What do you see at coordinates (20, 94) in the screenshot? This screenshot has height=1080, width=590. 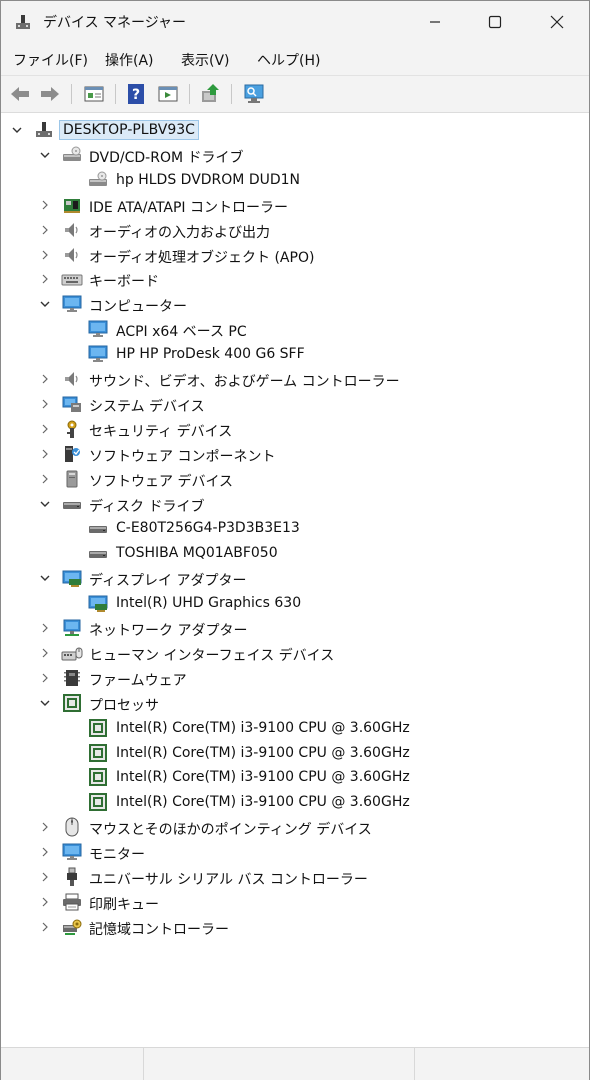 I see `back-button` at bounding box center [20, 94].